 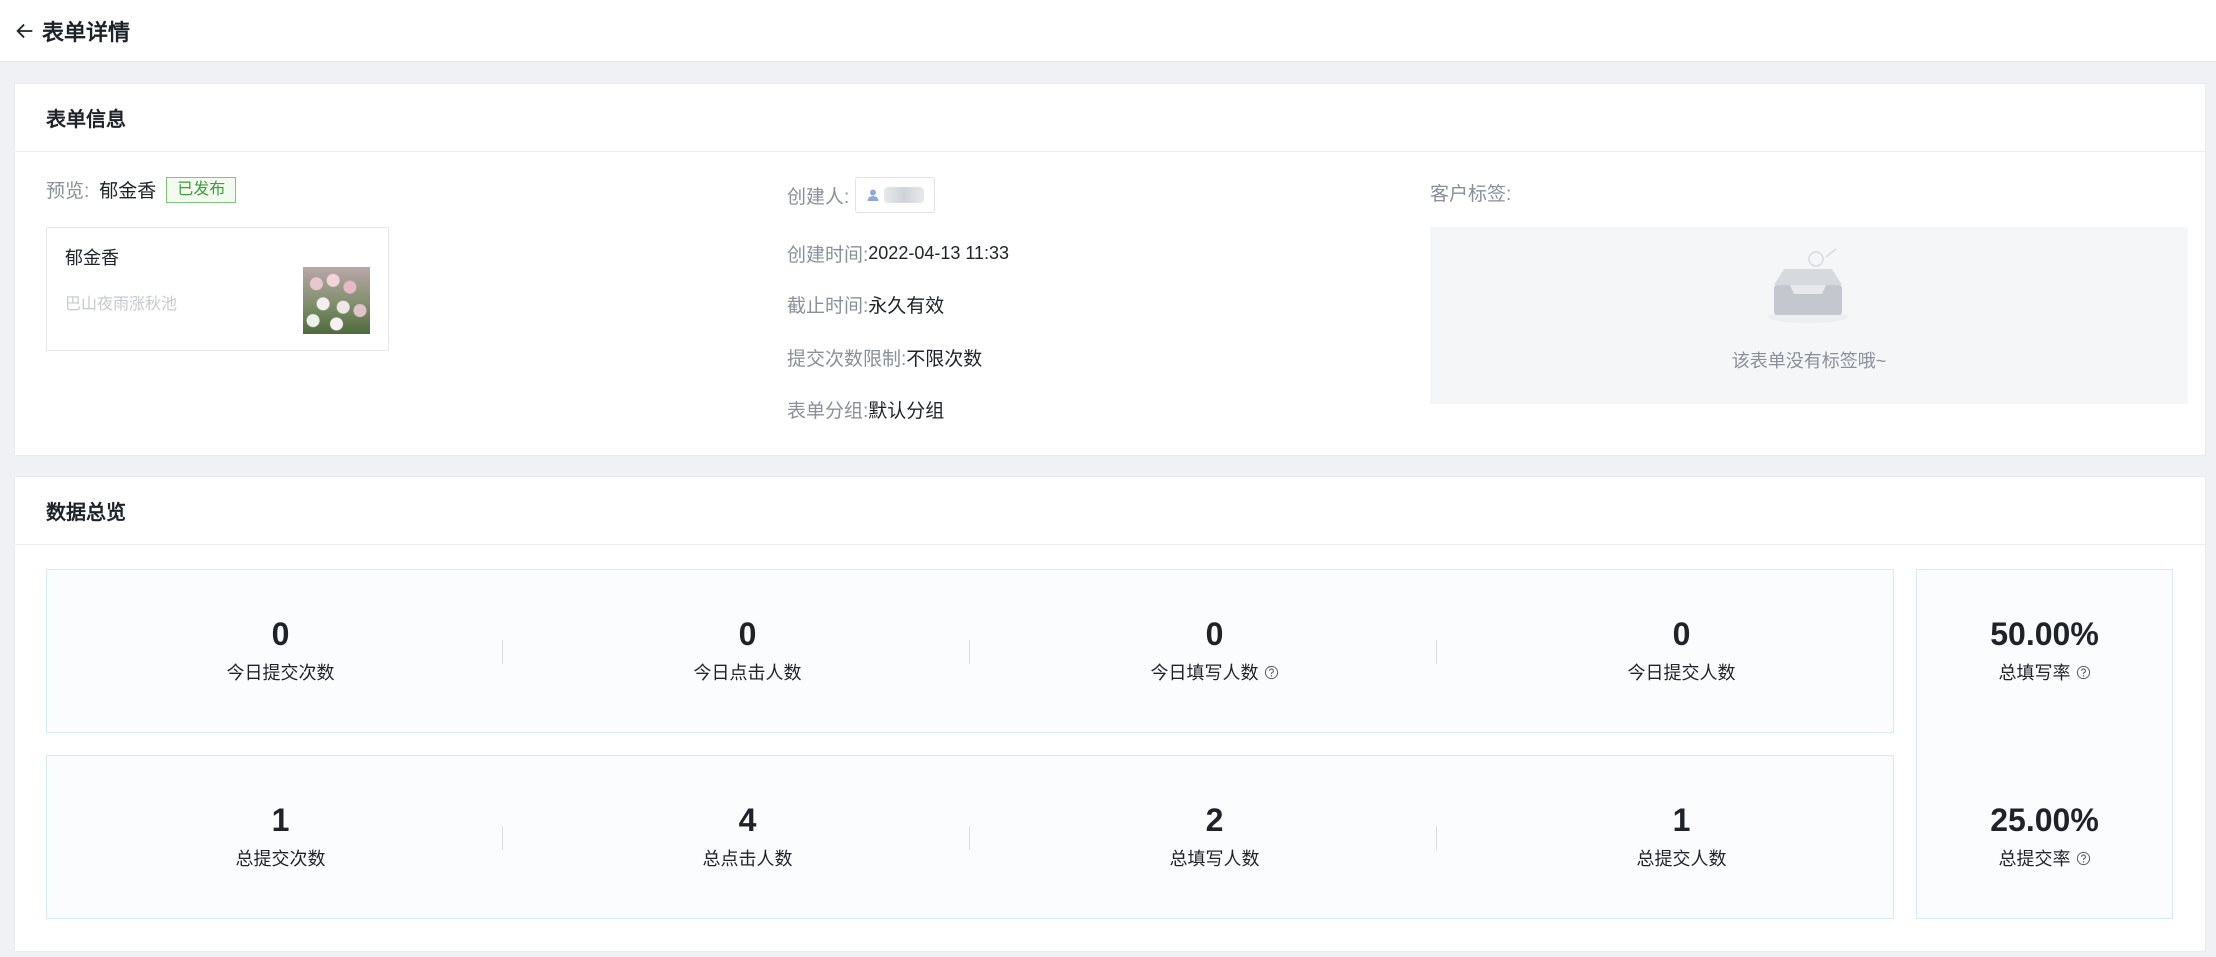 What do you see at coordinates (2044, 820) in the screenshot?
I see `stat-value: 25.00%` at bounding box center [2044, 820].